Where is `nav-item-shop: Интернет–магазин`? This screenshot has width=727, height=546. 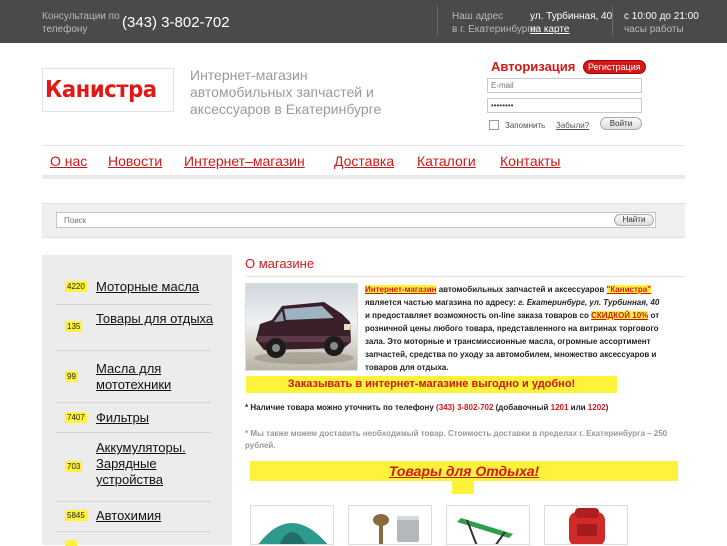 nav-item-shop: Интернет–магазин is located at coordinates (244, 161).